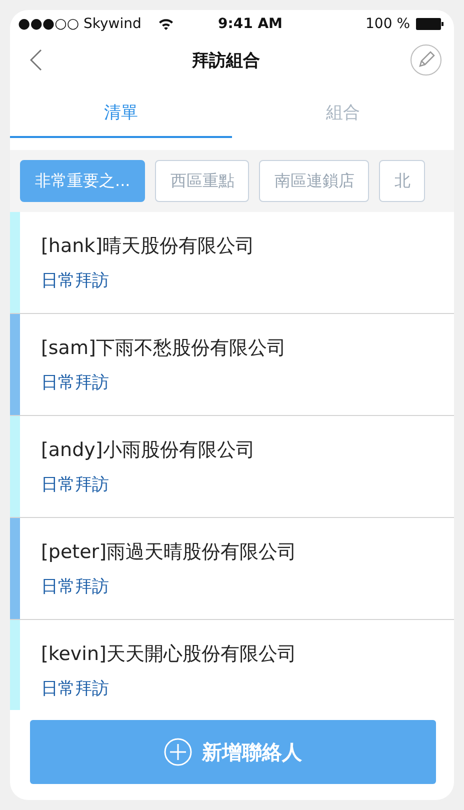 The width and height of the screenshot is (464, 810). I want to click on filter-chip: 西區重點, so click(202, 181).